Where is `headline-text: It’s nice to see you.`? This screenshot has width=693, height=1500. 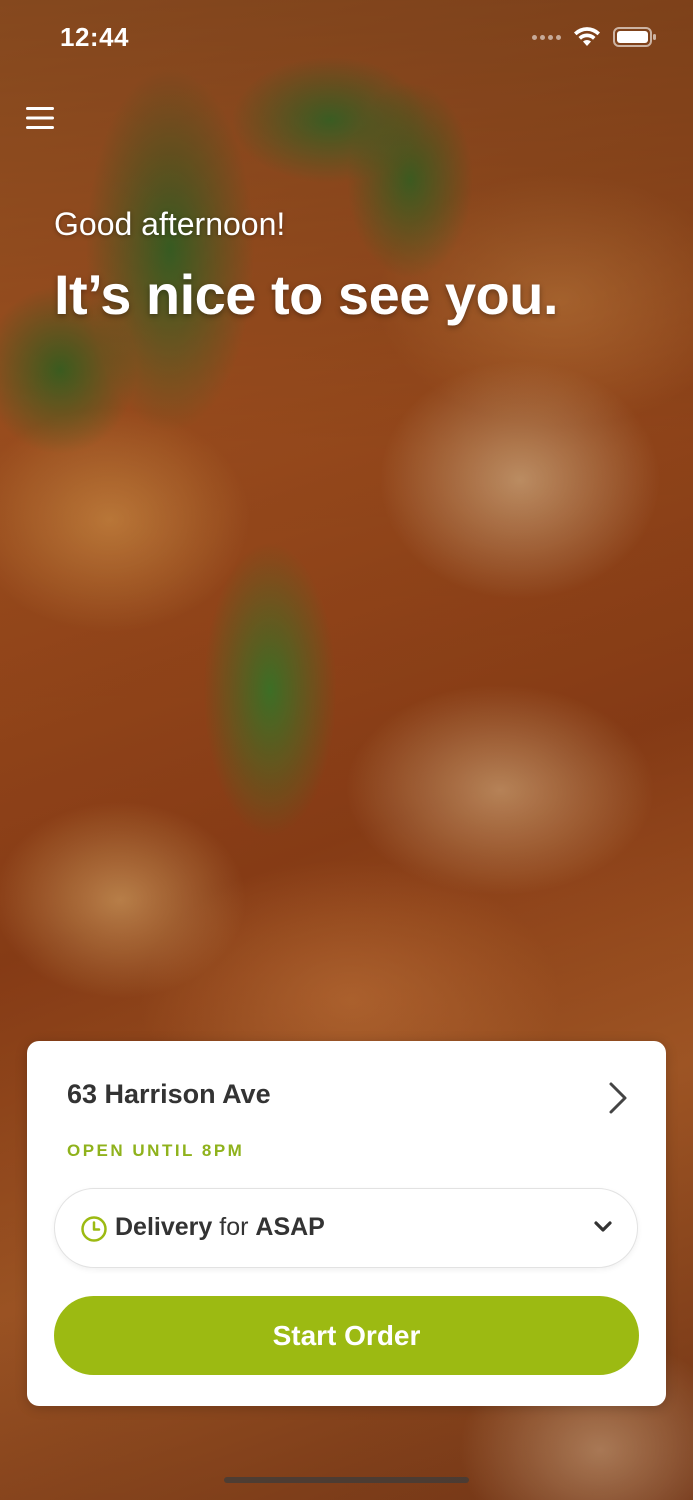
headline-text: It’s nice to see you. is located at coordinates (306, 294).